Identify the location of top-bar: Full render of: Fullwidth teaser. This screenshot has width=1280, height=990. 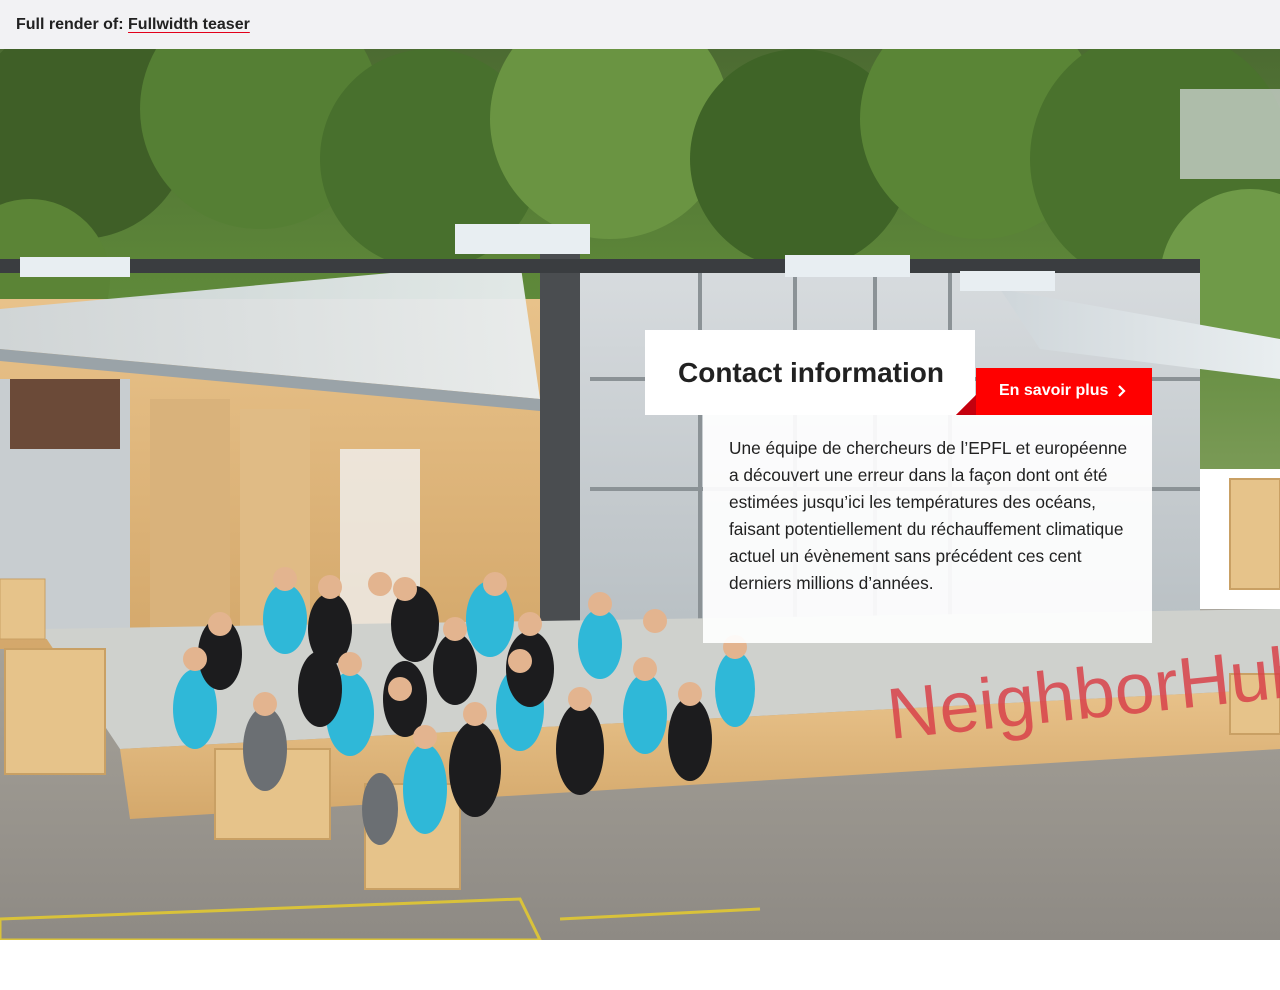
(640, 24).